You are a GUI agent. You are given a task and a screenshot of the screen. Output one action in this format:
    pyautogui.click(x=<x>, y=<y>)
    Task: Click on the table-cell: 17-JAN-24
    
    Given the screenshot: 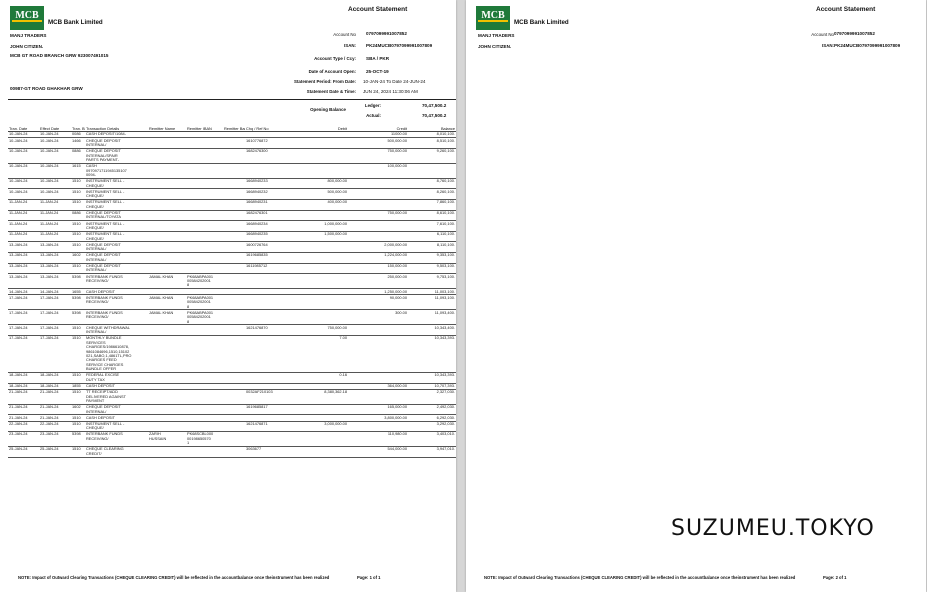 What is the action you would take?
    pyautogui.click(x=55, y=354)
    